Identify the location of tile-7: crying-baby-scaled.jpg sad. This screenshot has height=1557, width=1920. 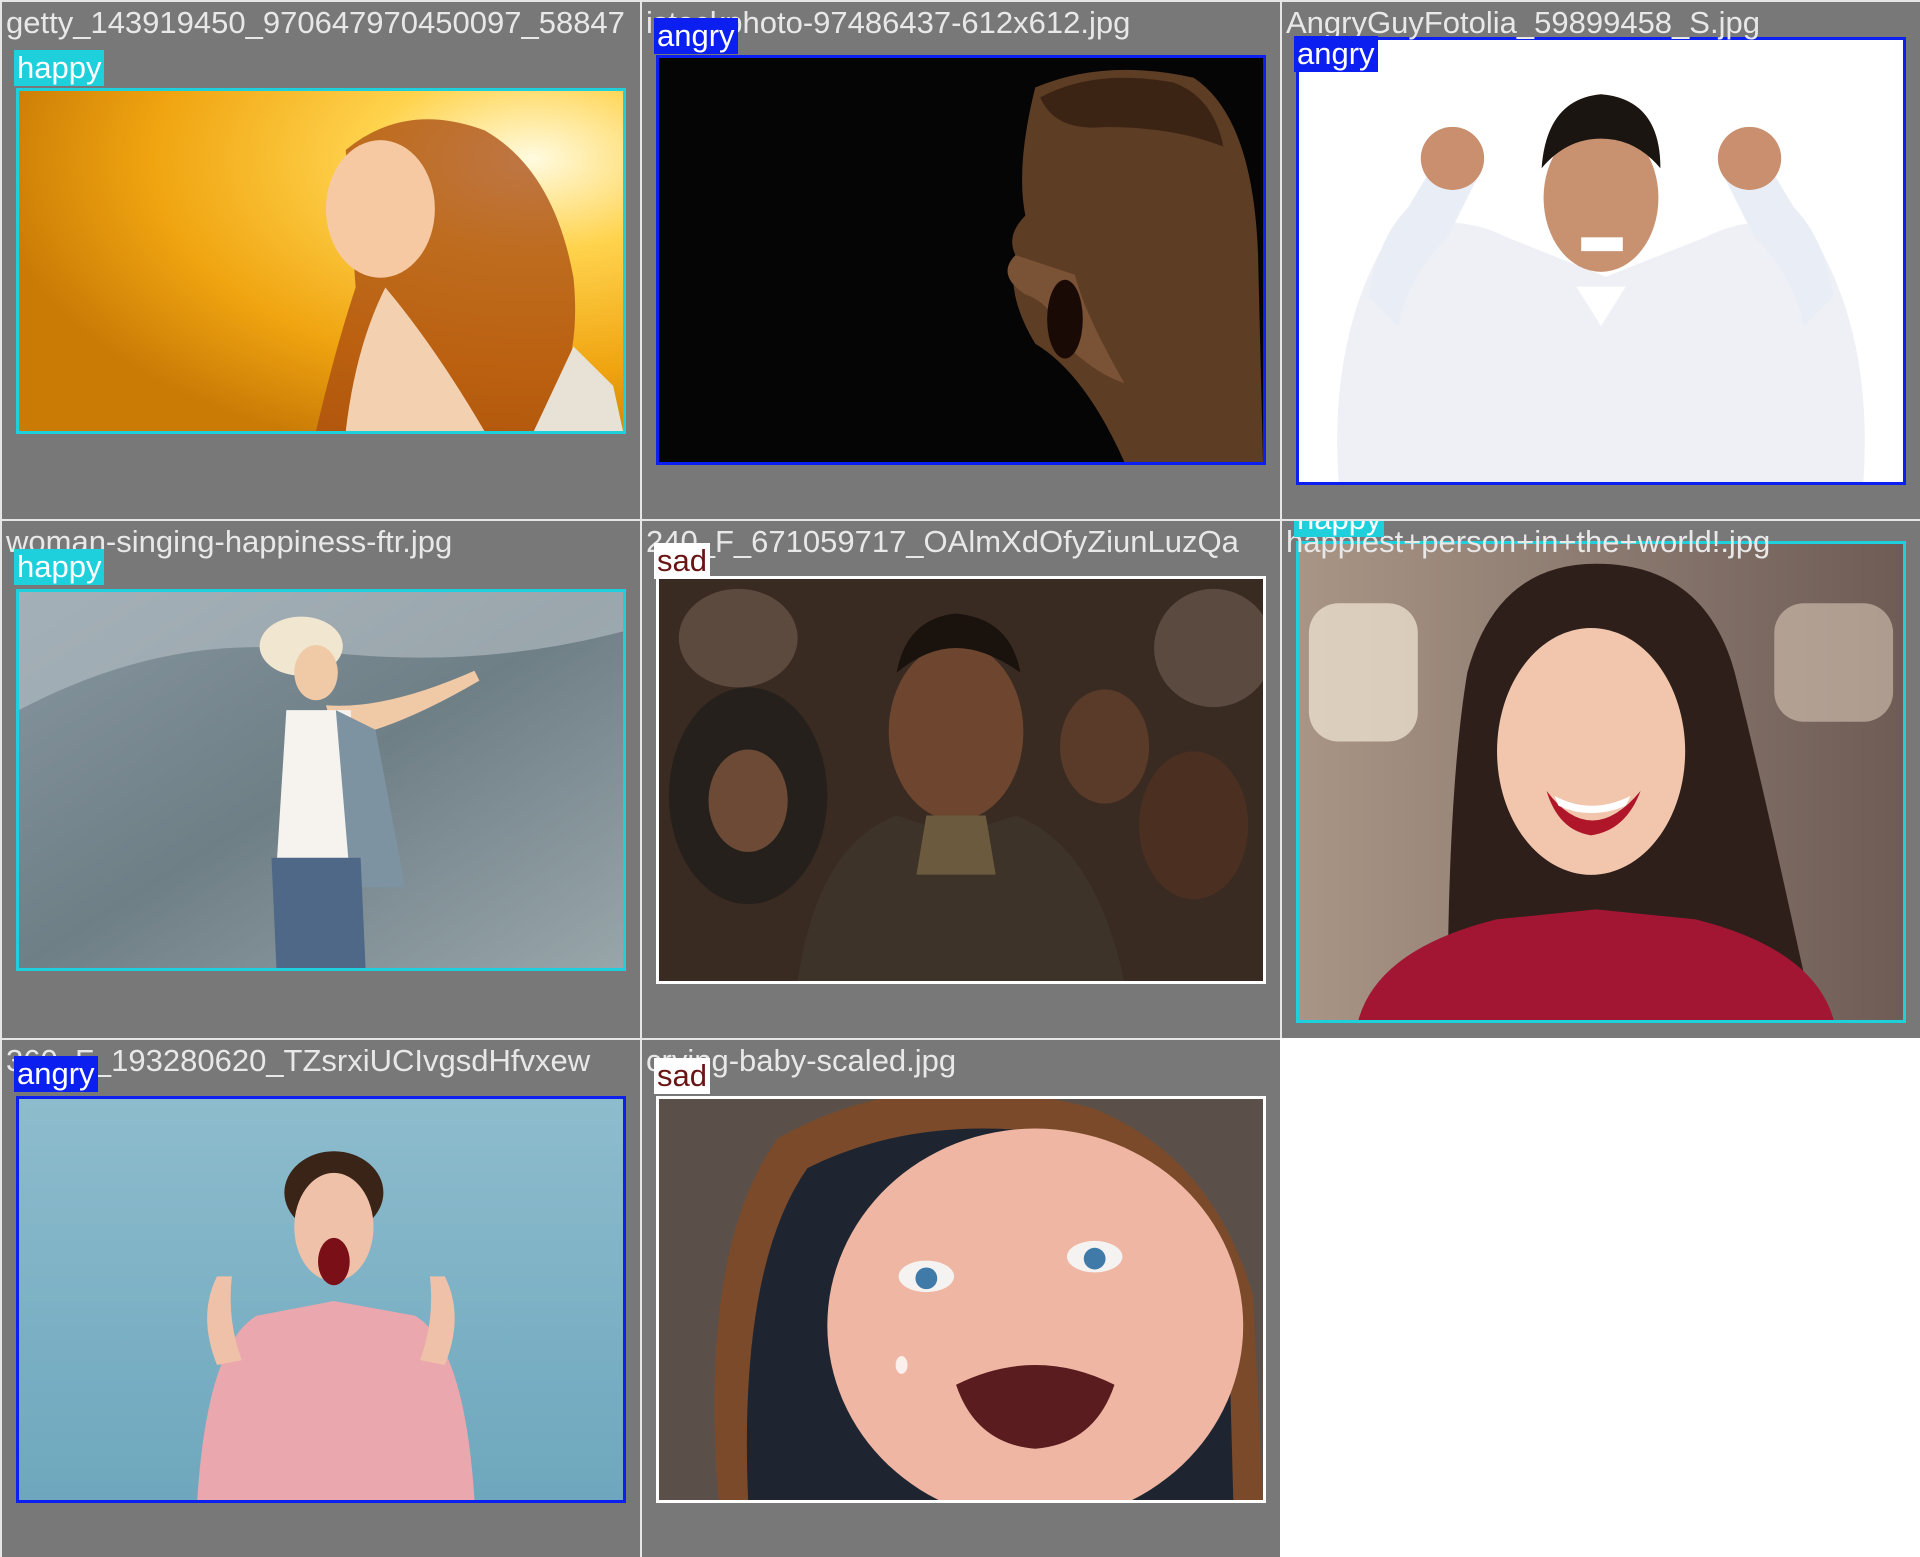
(960, 1297).